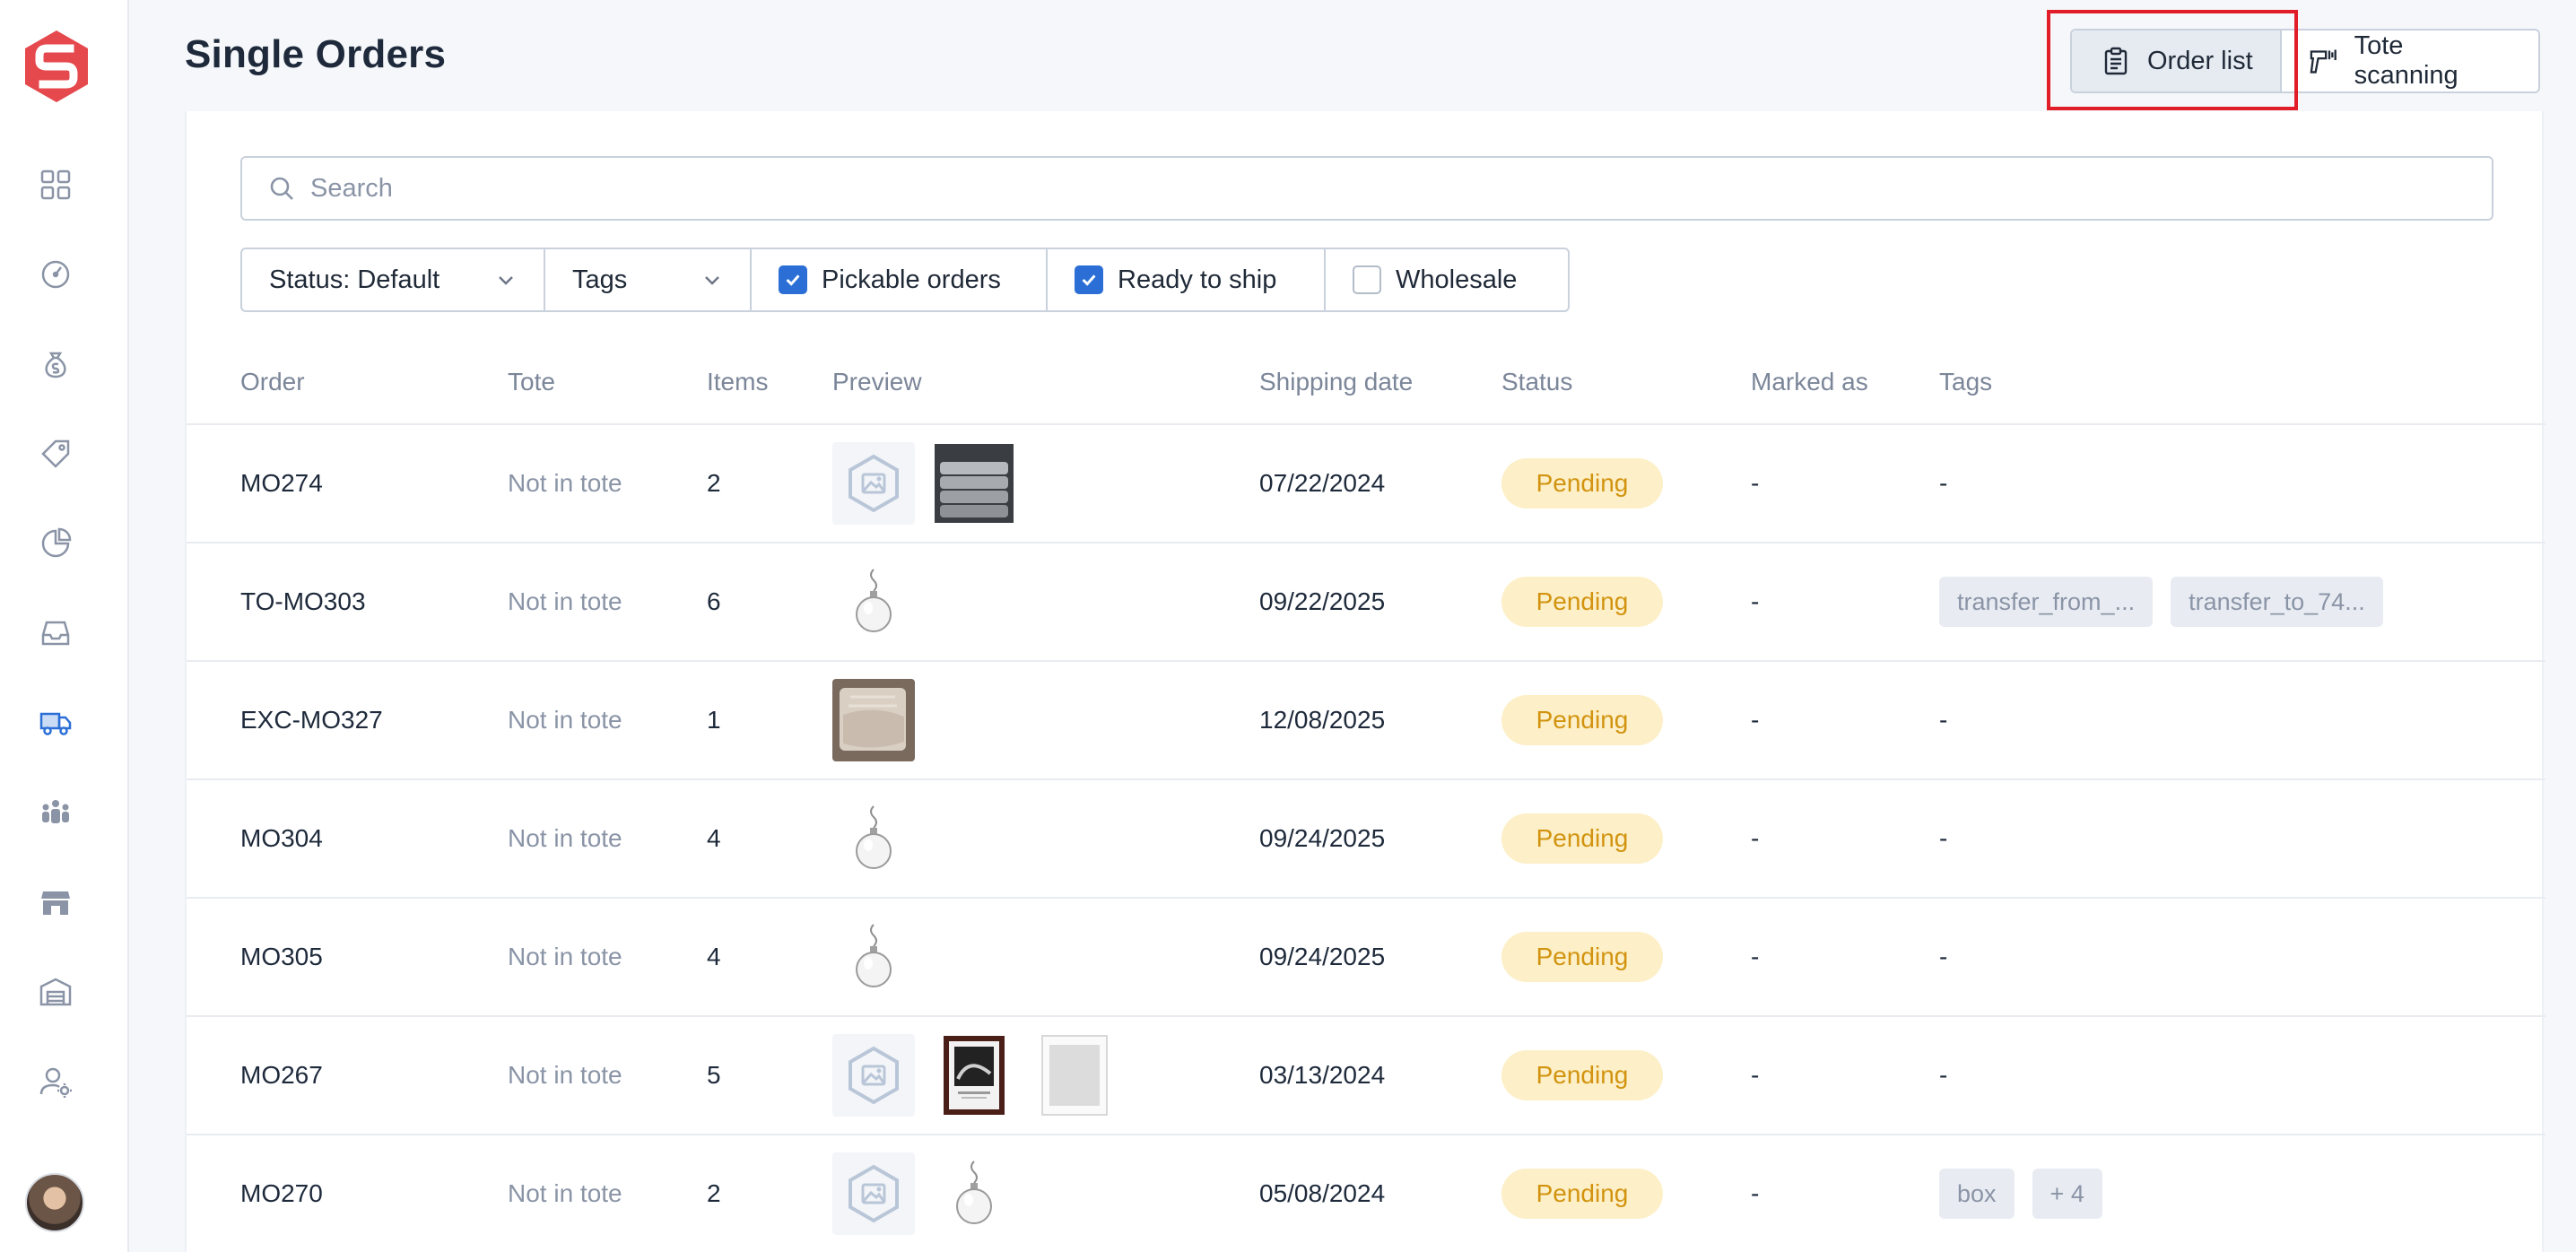 The width and height of the screenshot is (2576, 1252). I want to click on tag-more-chip: + 4, so click(2067, 1194).